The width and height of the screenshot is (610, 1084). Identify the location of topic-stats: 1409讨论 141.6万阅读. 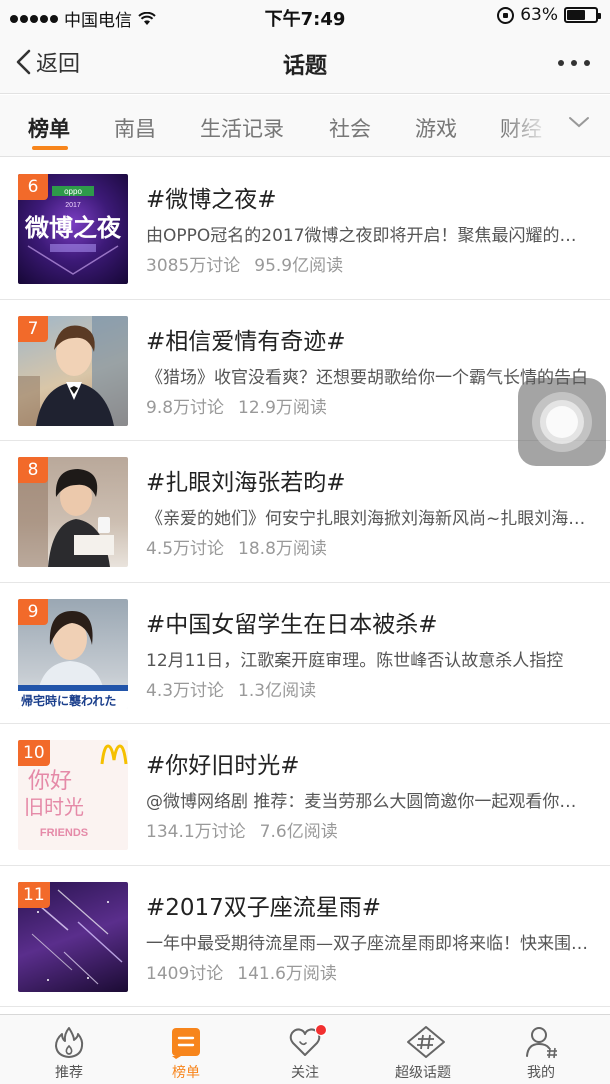
(241, 971).